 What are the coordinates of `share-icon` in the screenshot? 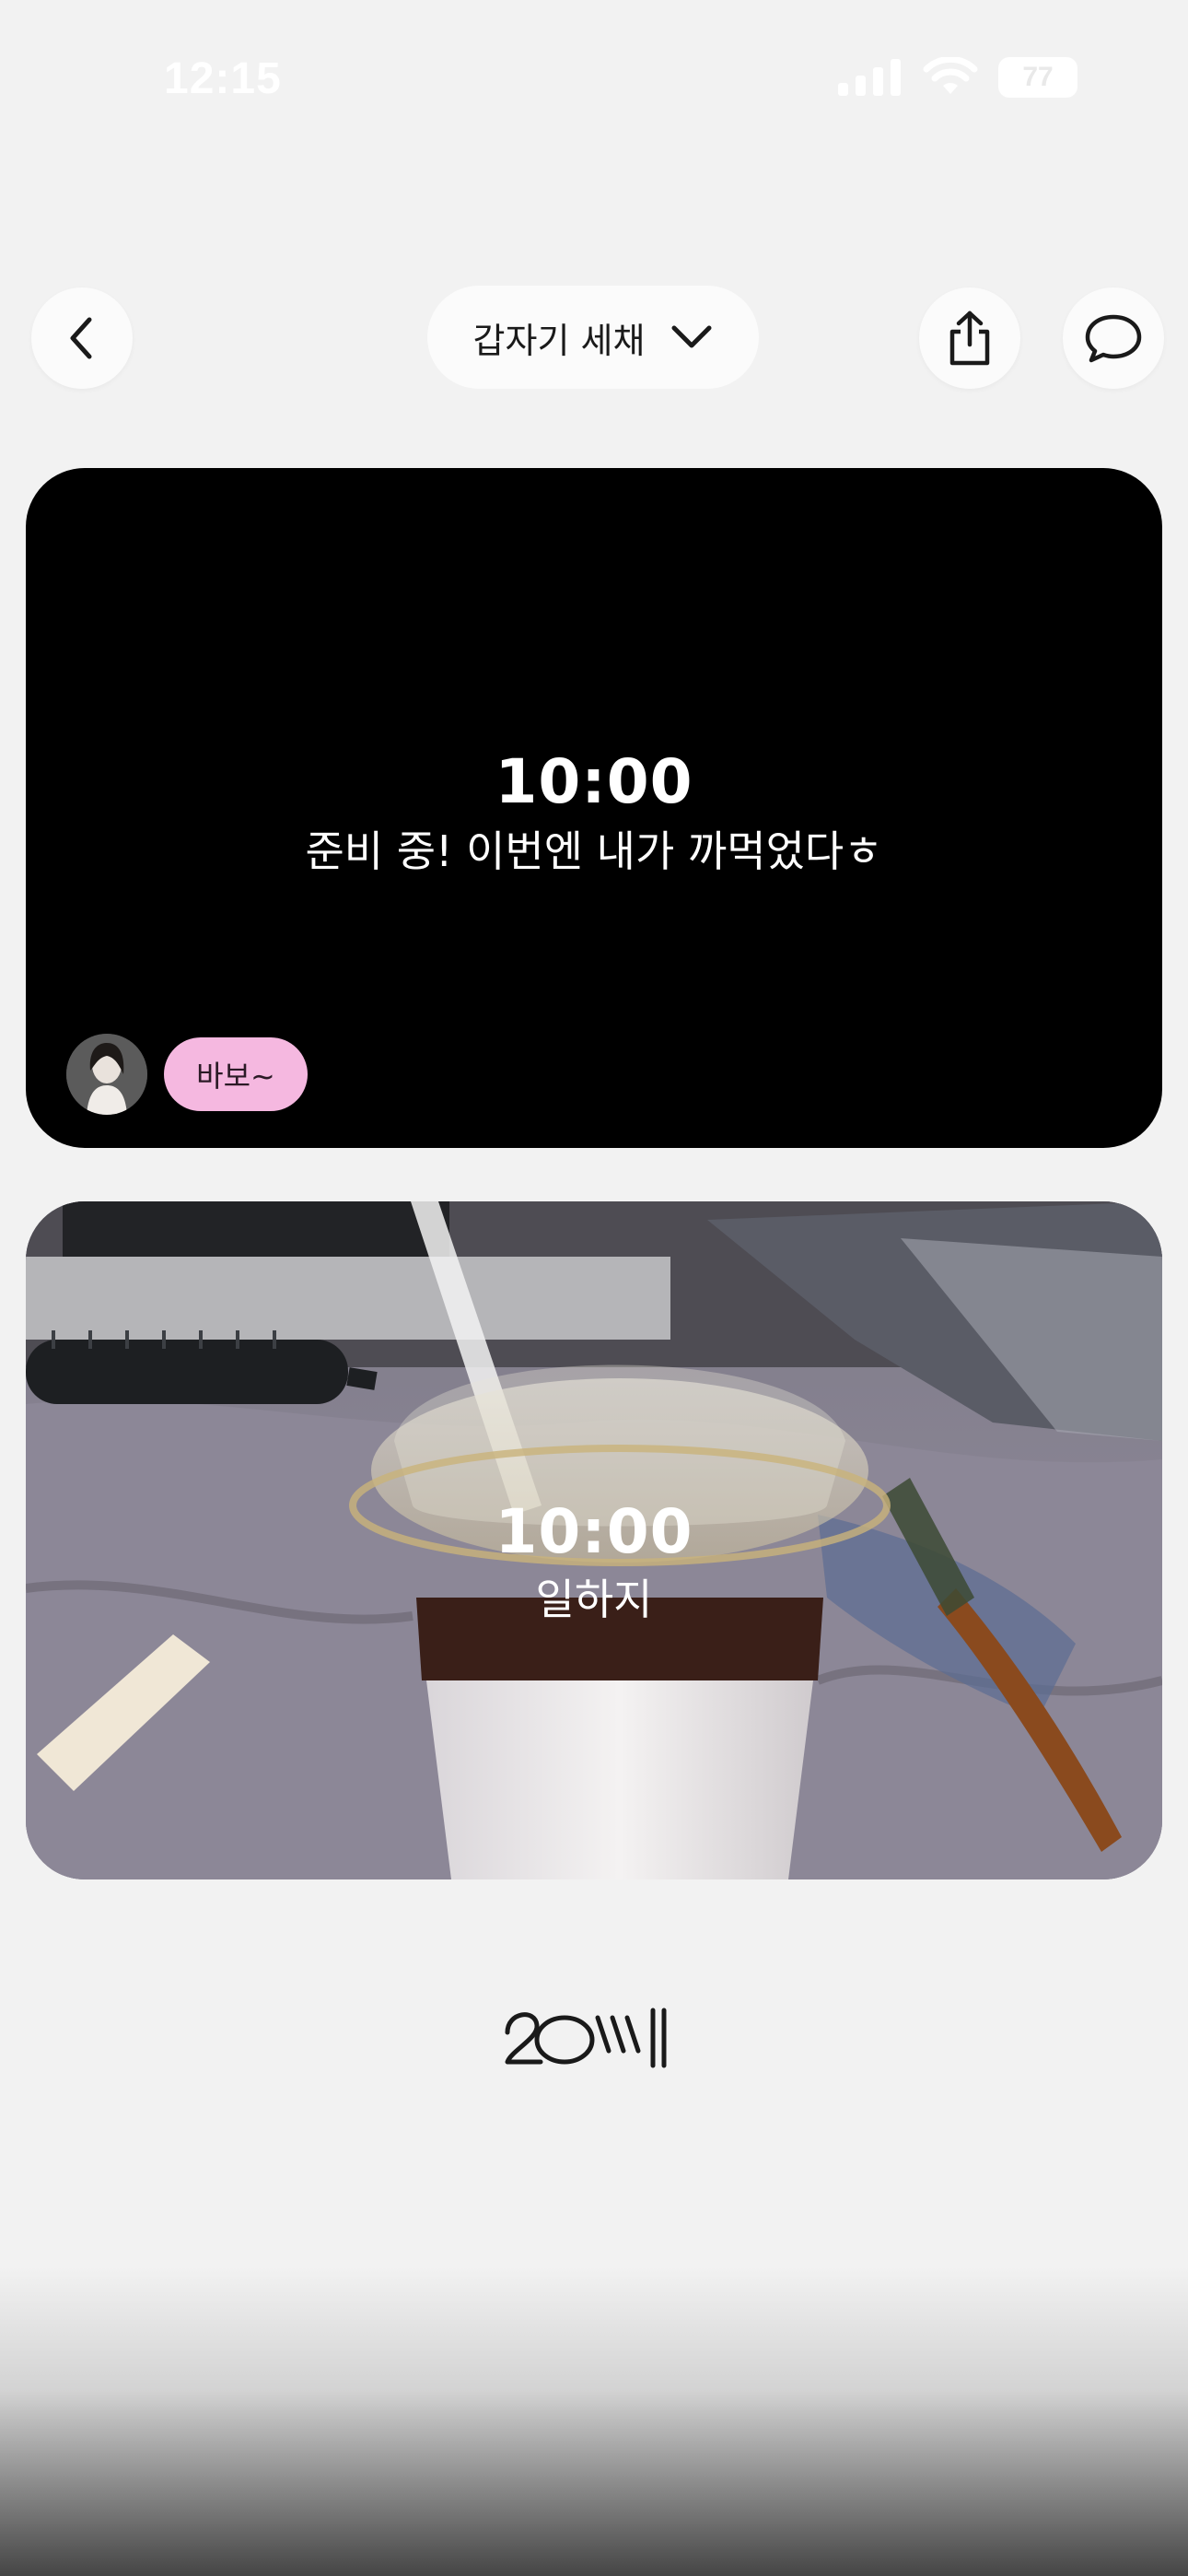 It's located at (970, 338).